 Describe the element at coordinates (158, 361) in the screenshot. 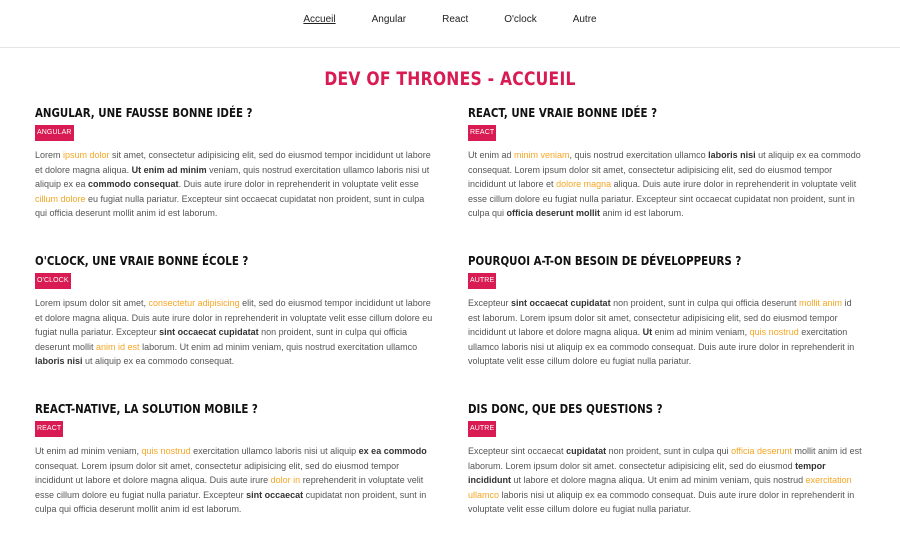

I see `body-text: ut aliquip ex ea commodo consequat.` at that location.